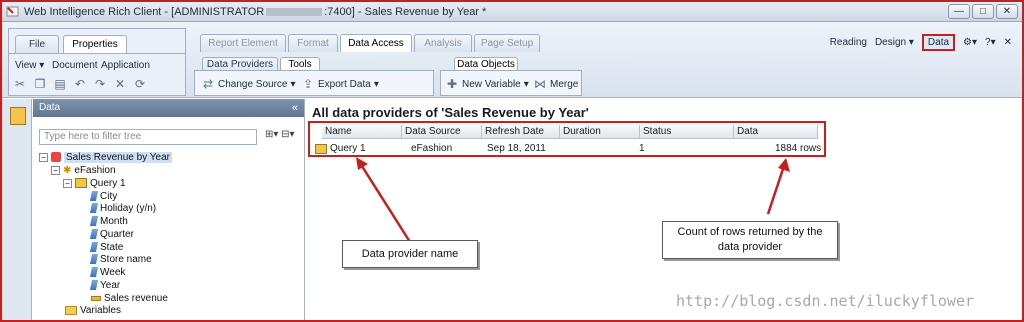 The image size is (1024, 322). Describe the element at coordinates (825, 301) in the screenshot. I see `watermark-text: http://blog.csdn.net/iluckyflower` at that location.